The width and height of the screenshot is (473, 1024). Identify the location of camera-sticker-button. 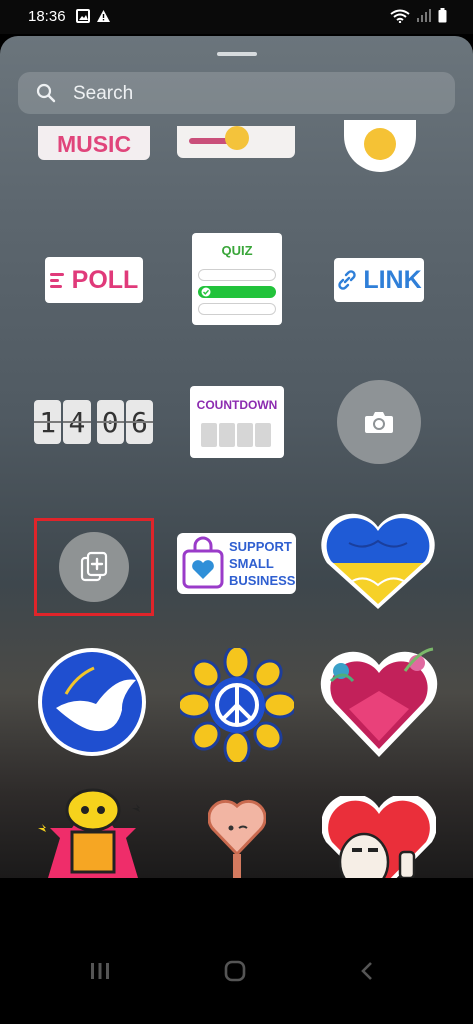
(379, 422).